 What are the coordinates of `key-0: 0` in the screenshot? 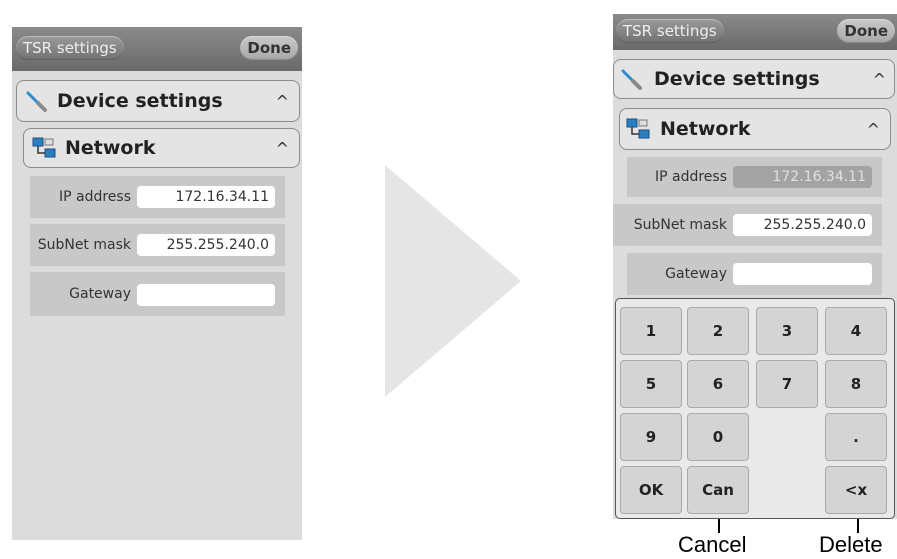 It's located at (718, 437).